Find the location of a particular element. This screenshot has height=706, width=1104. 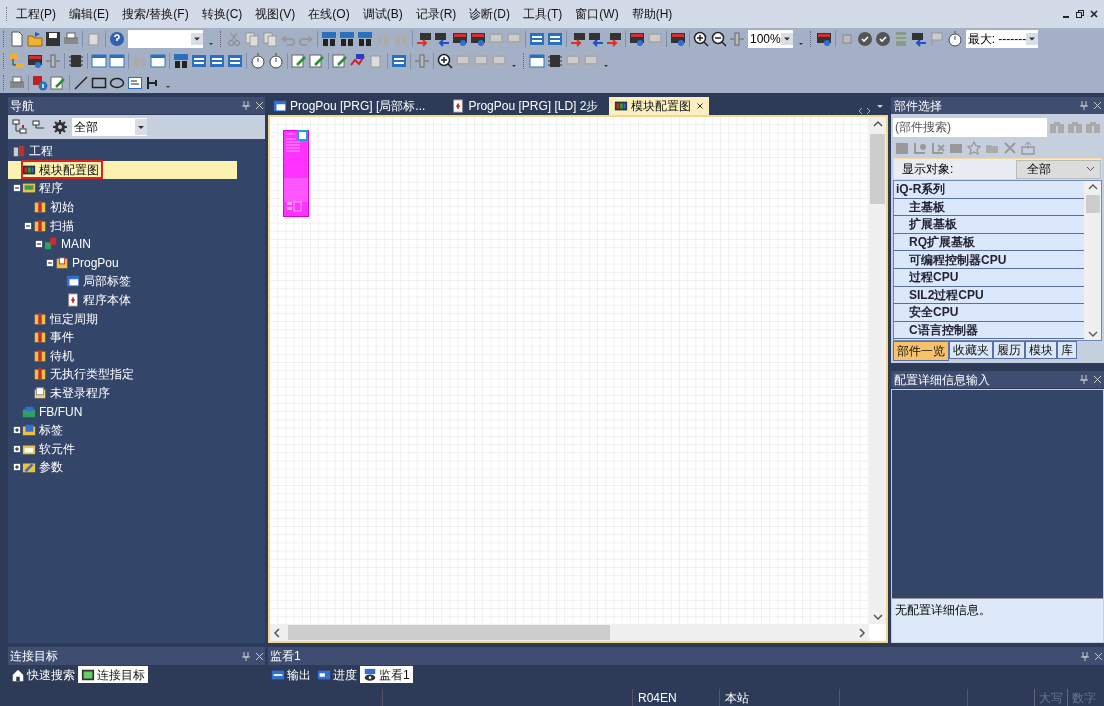

menu-item: 记录(R) is located at coordinates (436, 14).